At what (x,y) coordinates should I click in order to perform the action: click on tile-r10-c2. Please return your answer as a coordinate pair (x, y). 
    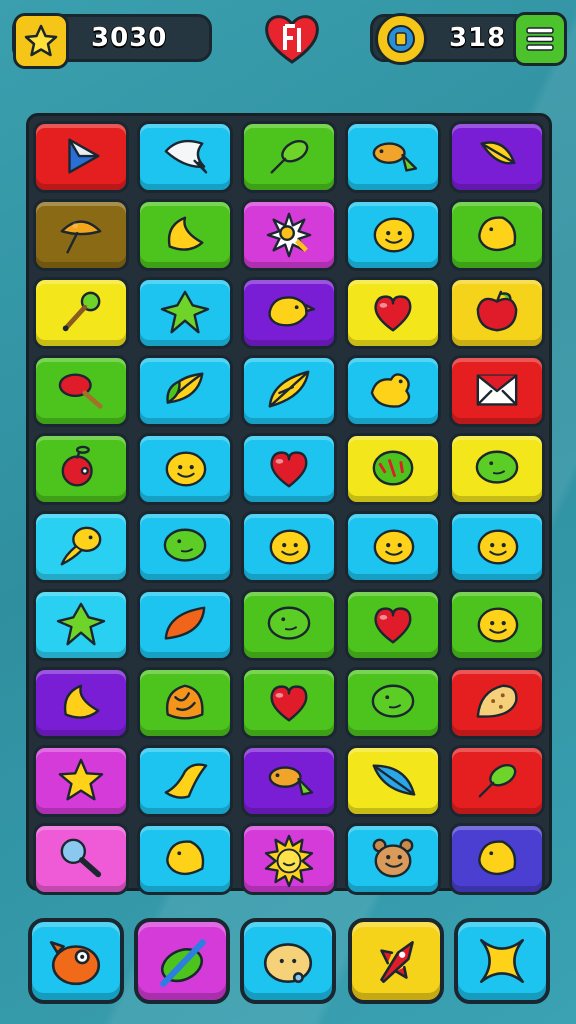
    Looking at the image, I should click on (185, 859).